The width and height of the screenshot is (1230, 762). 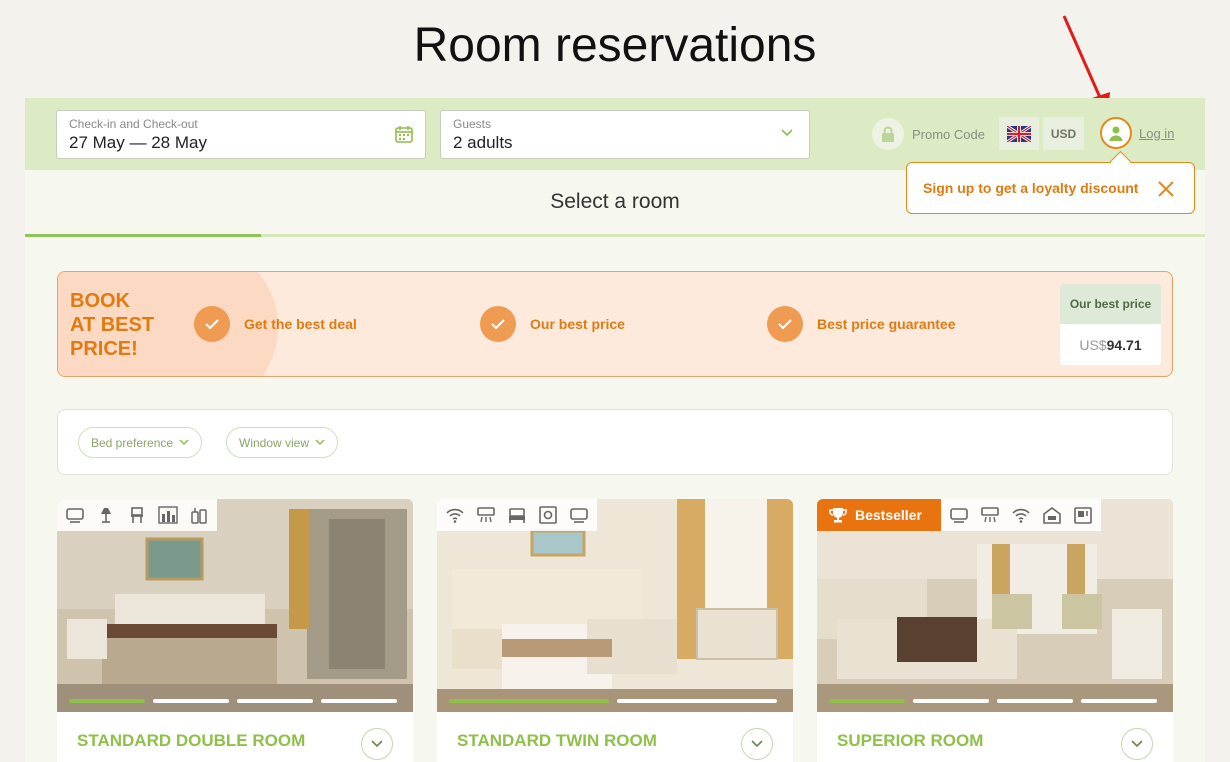 What do you see at coordinates (112, 325) in the screenshot?
I see `banner-headline: BOOK AT BEST PRICE!` at bounding box center [112, 325].